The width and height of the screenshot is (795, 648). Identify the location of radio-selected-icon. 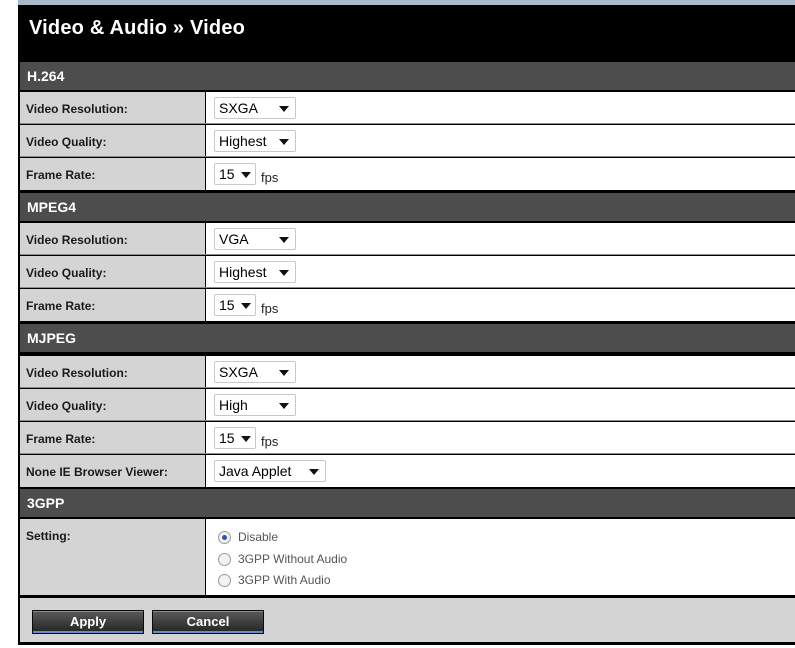
(224, 537).